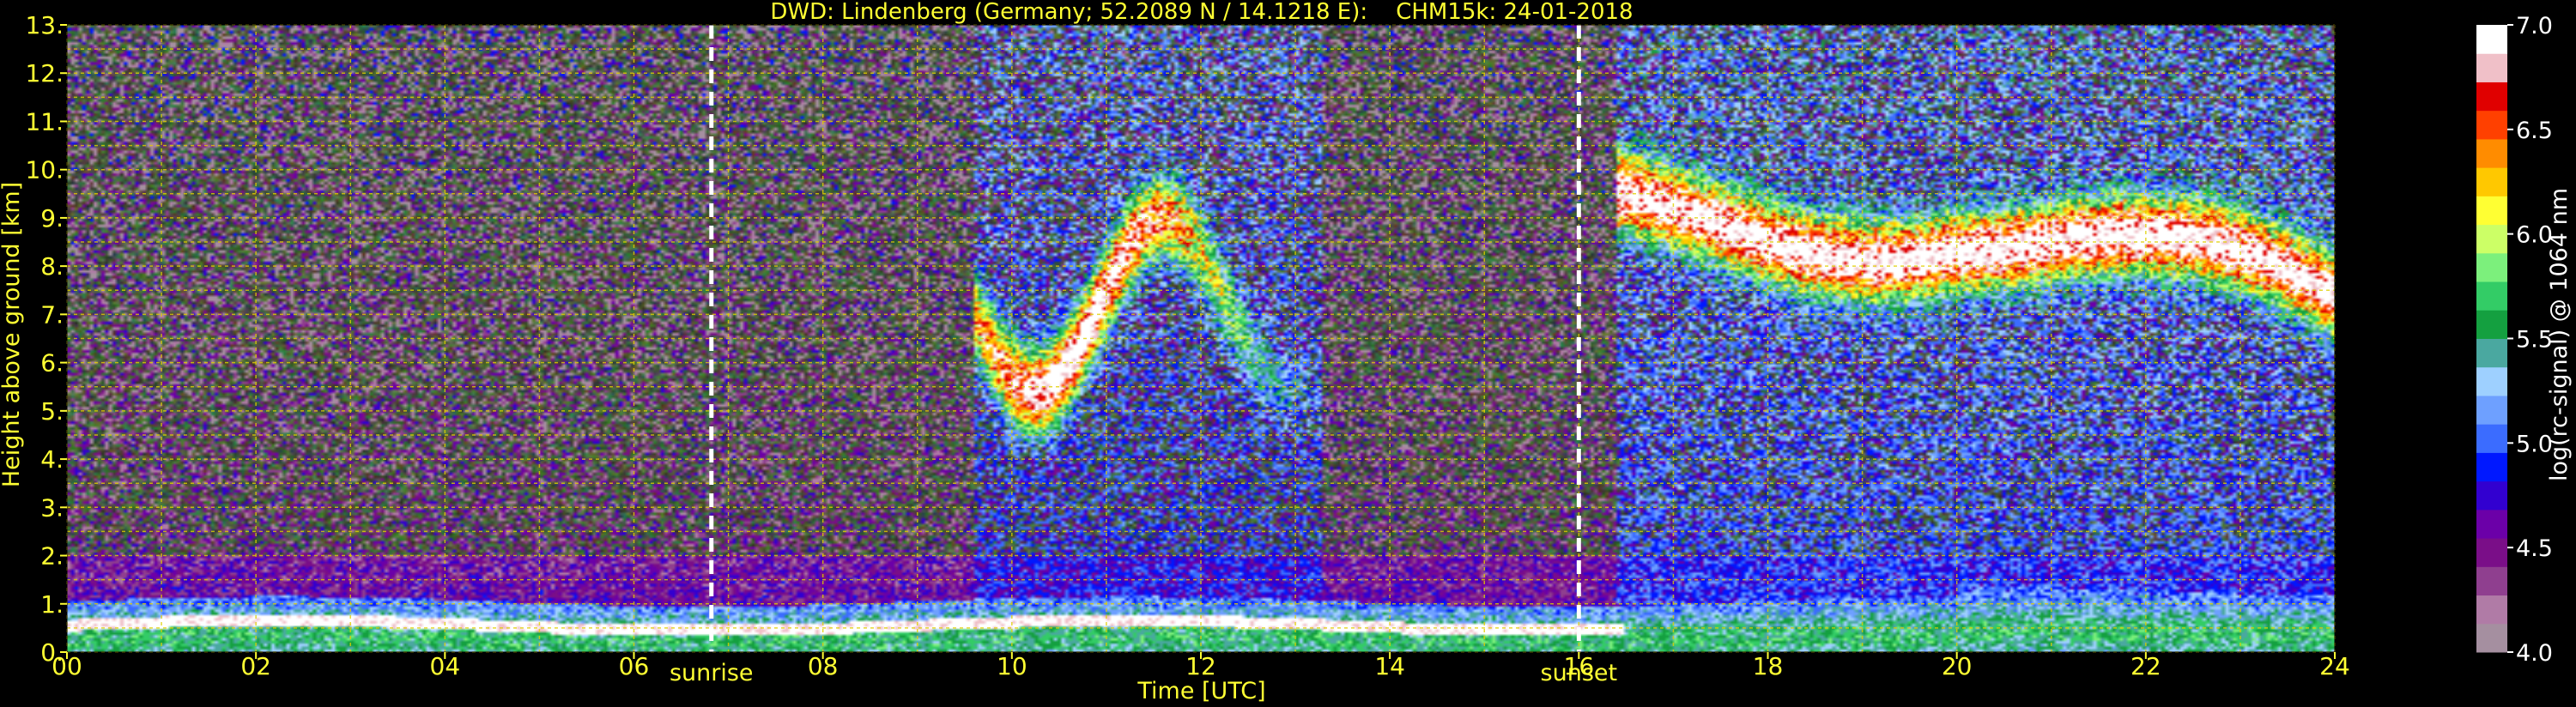 This screenshot has height=707, width=2576. I want to click on y-tick-label: 4., so click(52, 460).